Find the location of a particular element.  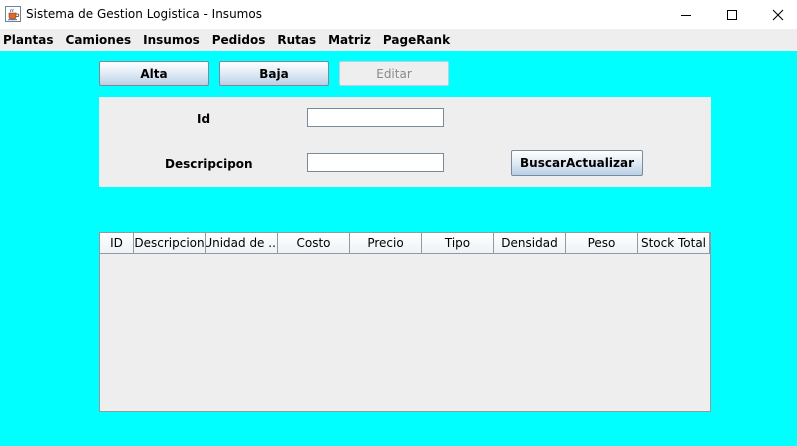

menu-insumos: Insumos is located at coordinates (171, 40).